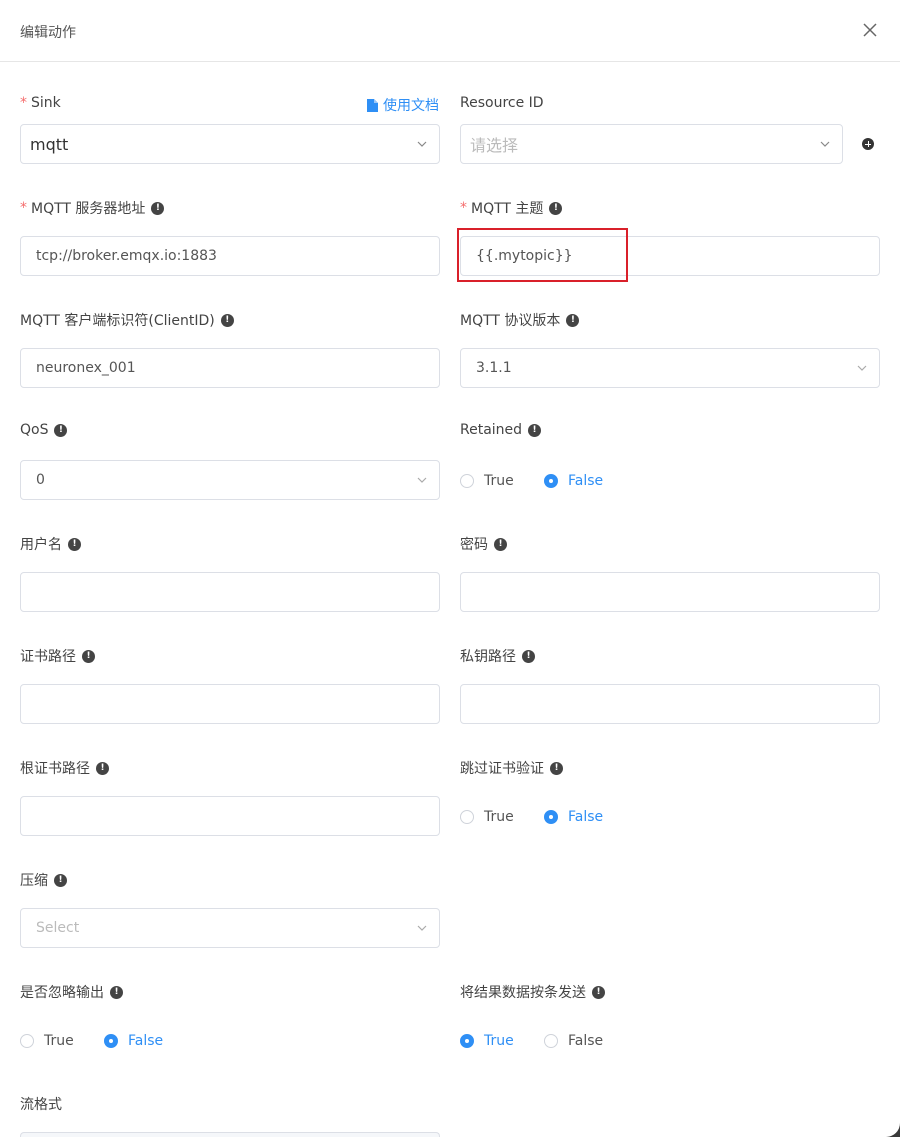 The image size is (900, 1137). Describe the element at coordinates (230, 256) in the screenshot. I see `server-input: tcp://broker.emqx.io:1883` at that location.